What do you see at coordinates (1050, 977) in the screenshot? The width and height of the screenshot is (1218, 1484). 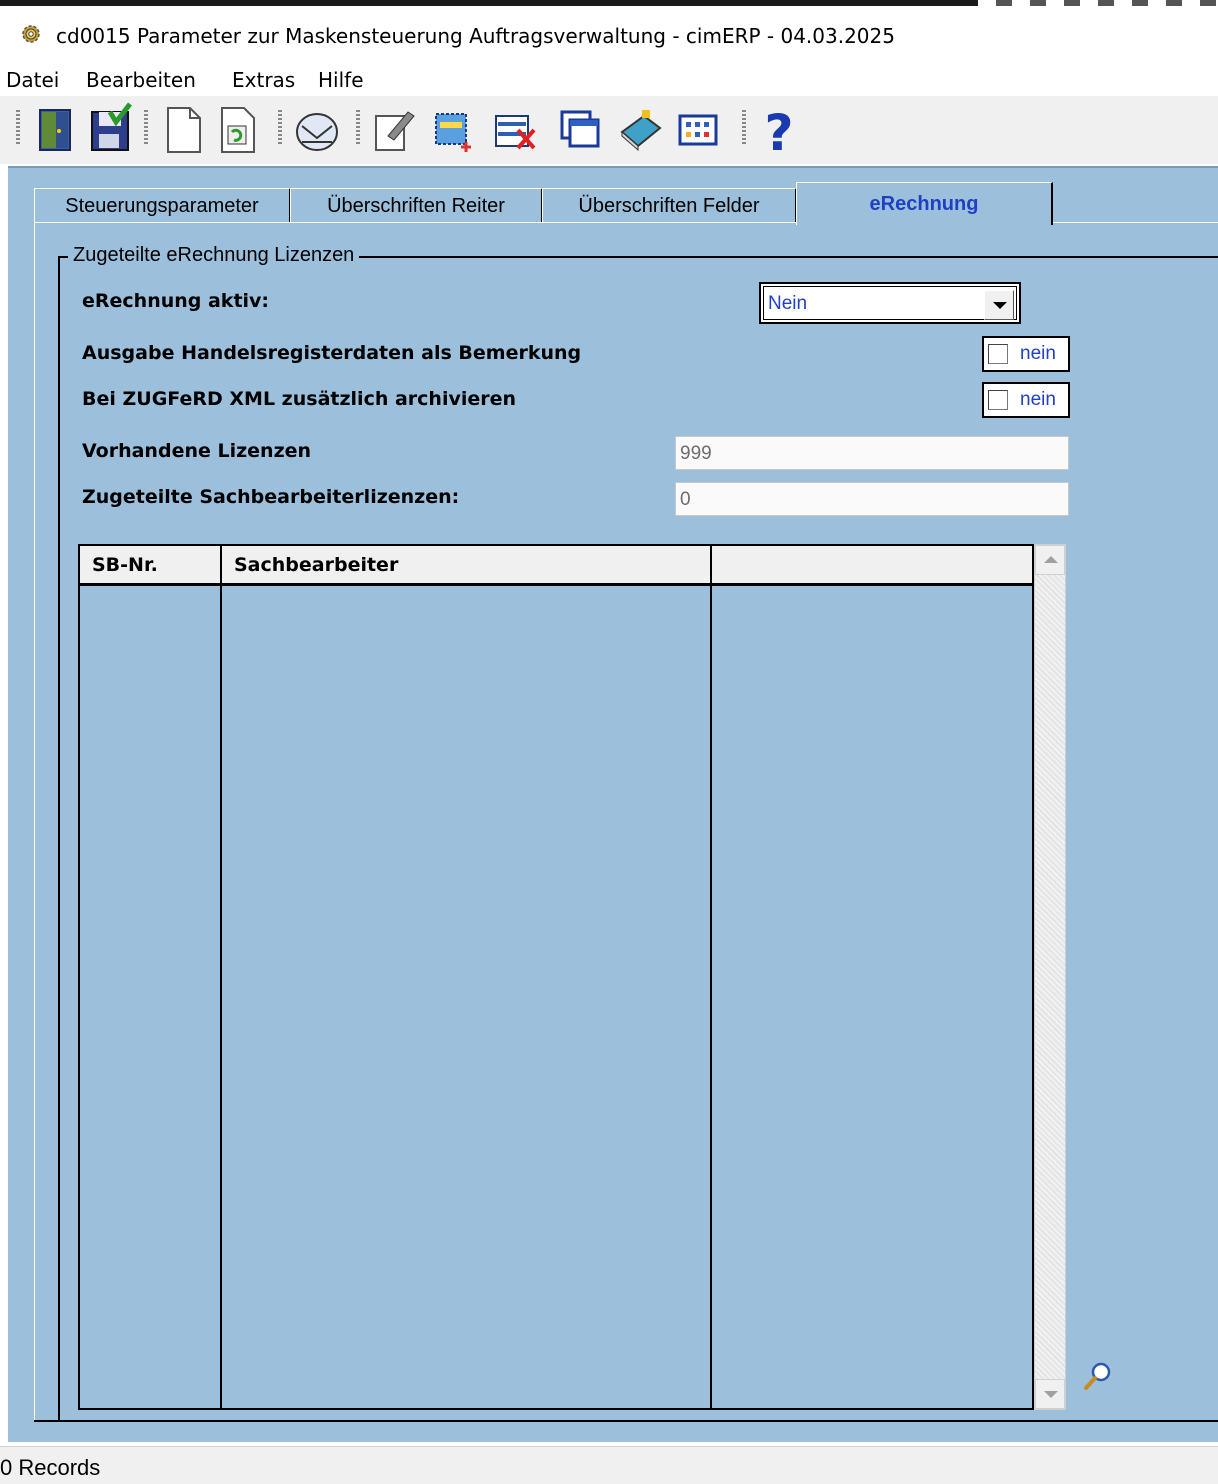 I see `grid-scrollbar` at bounding box center [1050, 977].